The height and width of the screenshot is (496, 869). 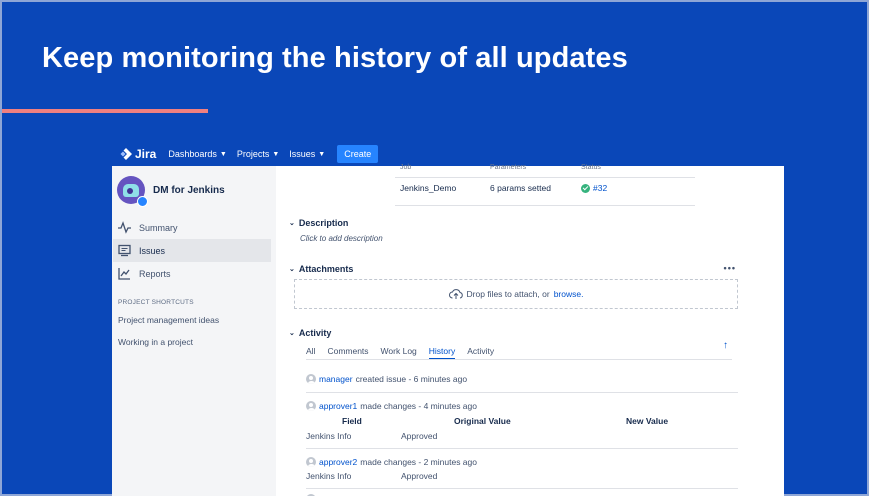 I want to click on new-value-header: New Value, so click(x=647, y=421).